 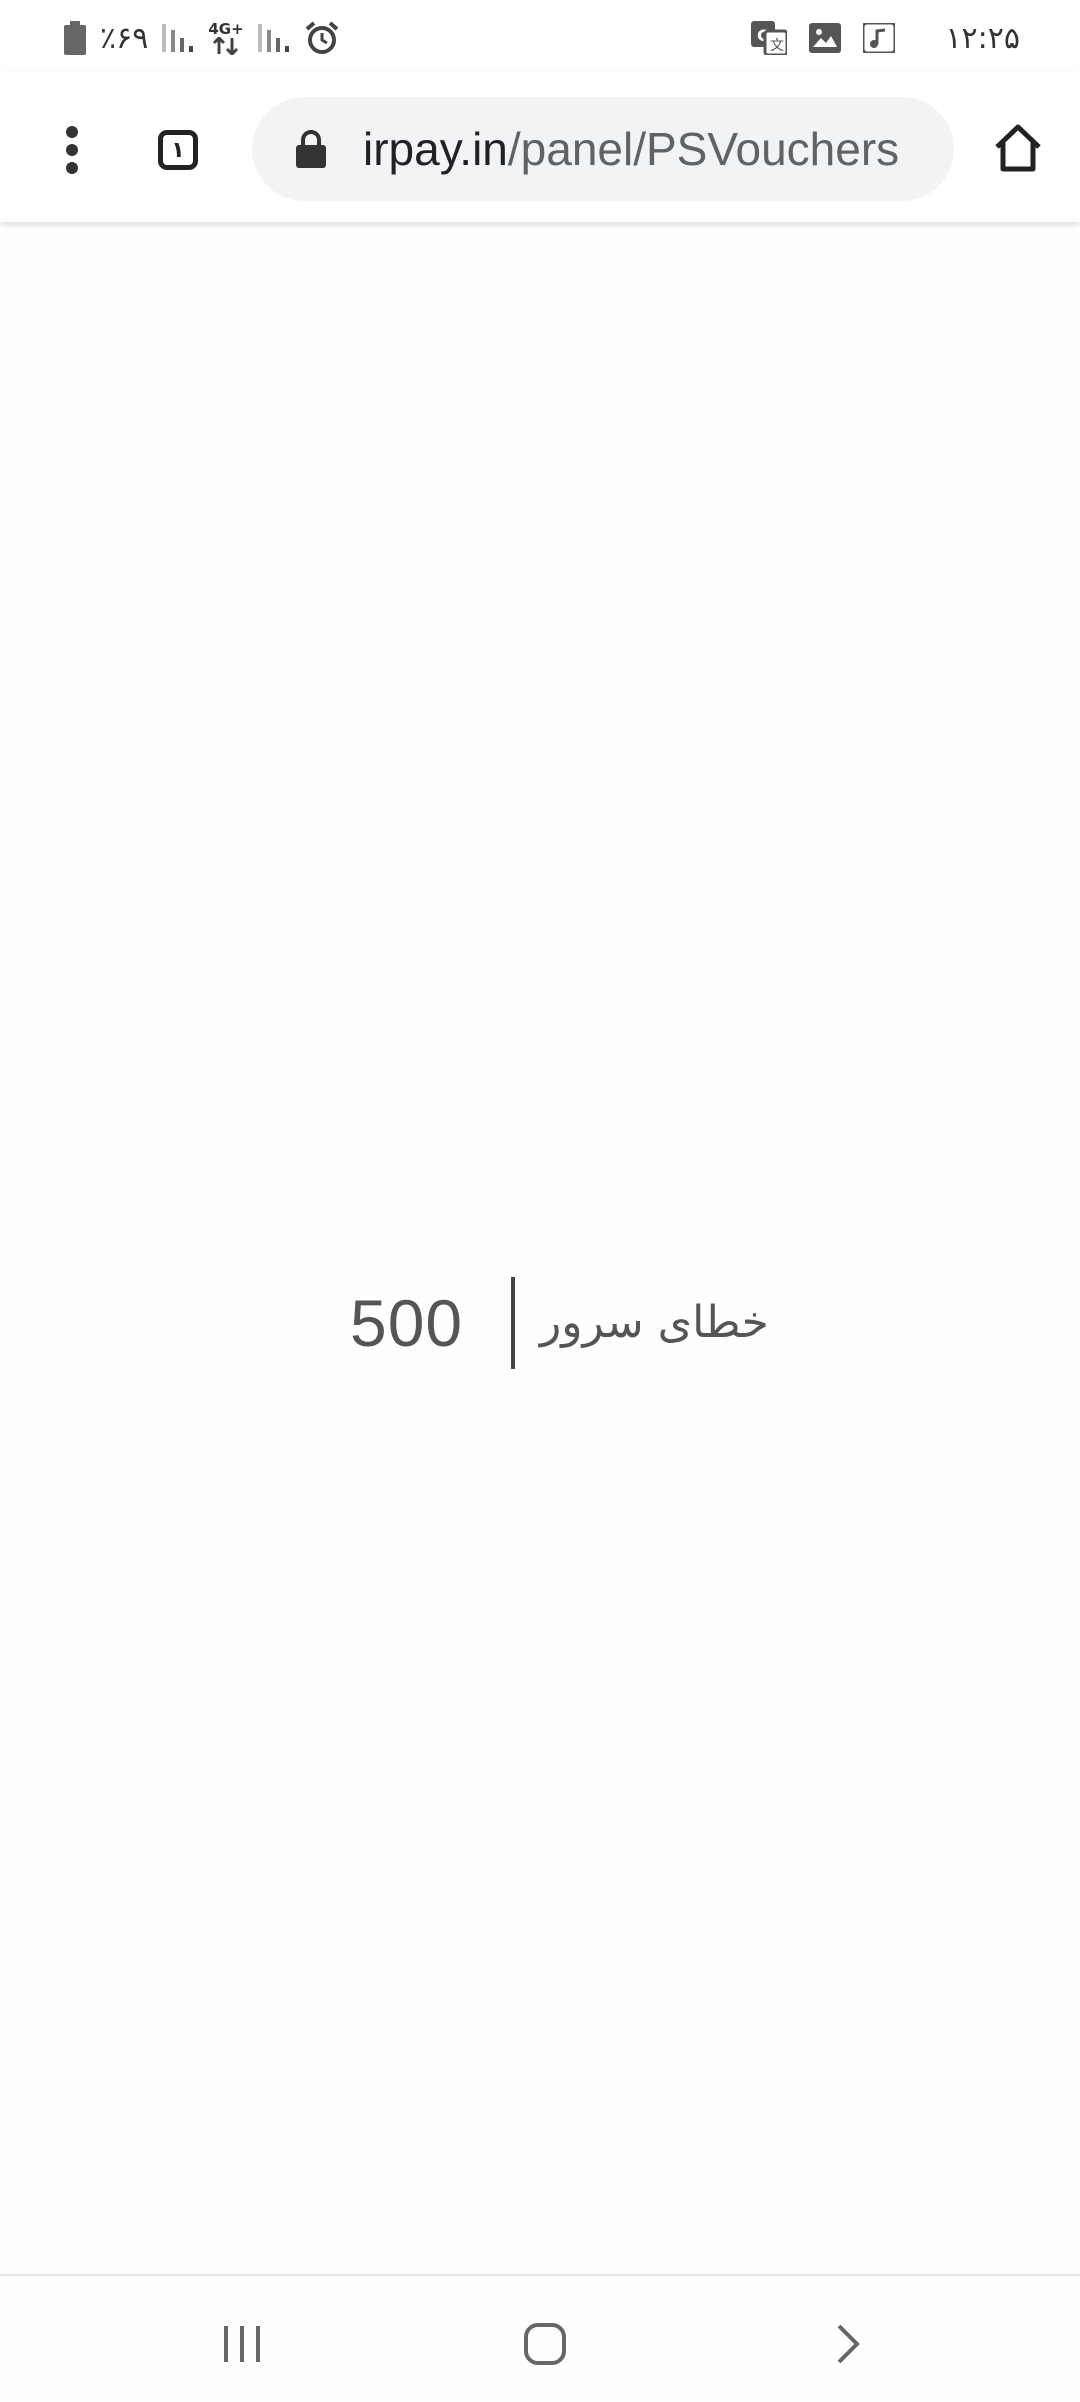 I want to click on lock-icon, so click(x=311, y=151).